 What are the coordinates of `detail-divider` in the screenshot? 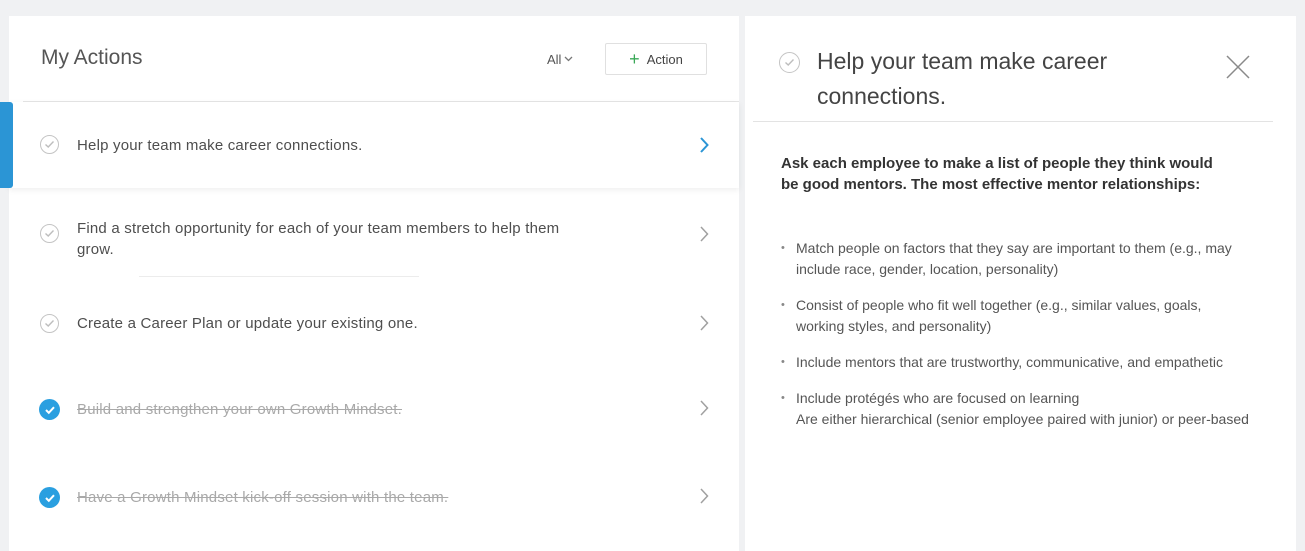 It's located at (1013, 121).